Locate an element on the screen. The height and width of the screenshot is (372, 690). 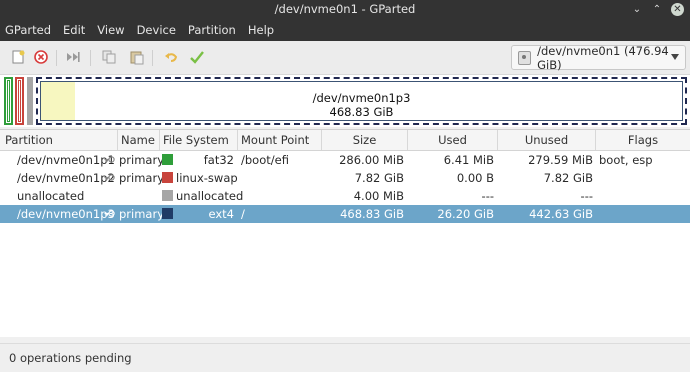
menu-partition: Partition is located at coordinates (212, 30).